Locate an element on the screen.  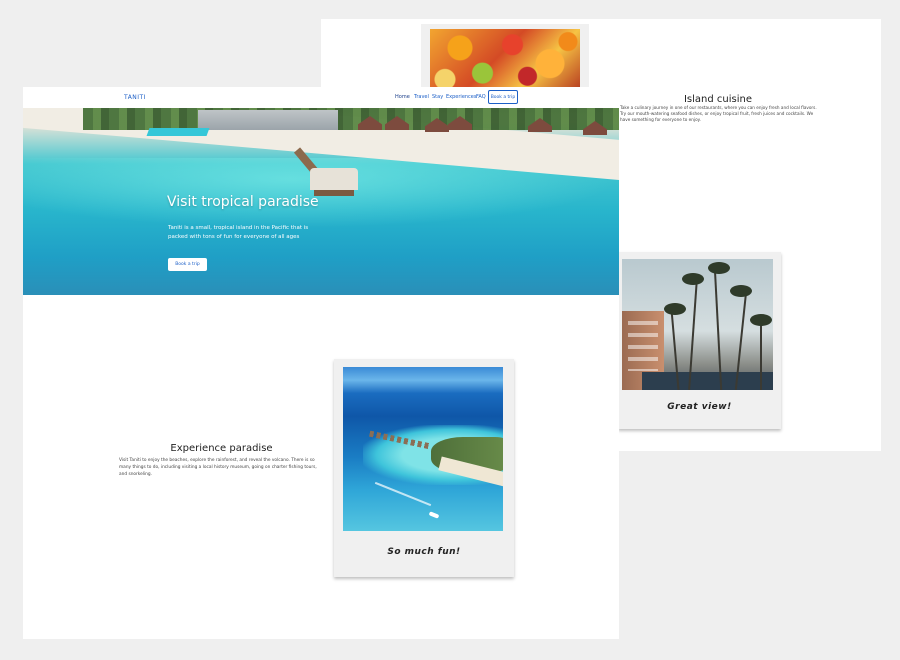
nav-link-stay: Stay is located at coordinates (437, 97).